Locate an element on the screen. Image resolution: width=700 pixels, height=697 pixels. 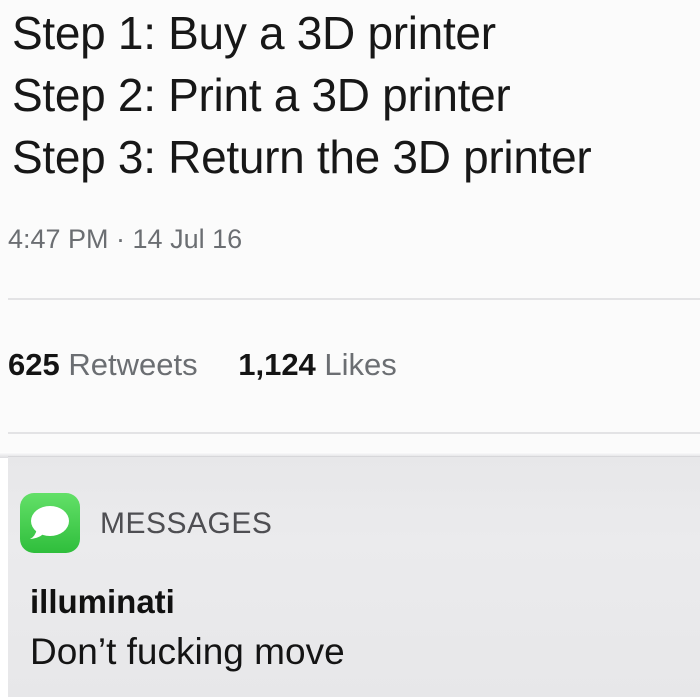
tweet-line-1: Step 1: Buy a 3D printer is located at coordinates (254, 33).